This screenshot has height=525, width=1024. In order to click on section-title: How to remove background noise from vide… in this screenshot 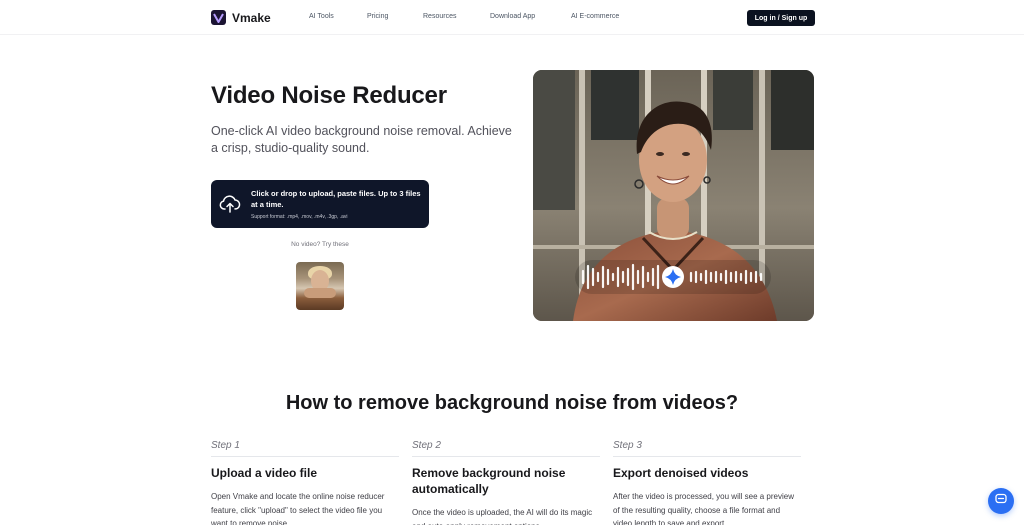, I will do `click(512, 403)`.